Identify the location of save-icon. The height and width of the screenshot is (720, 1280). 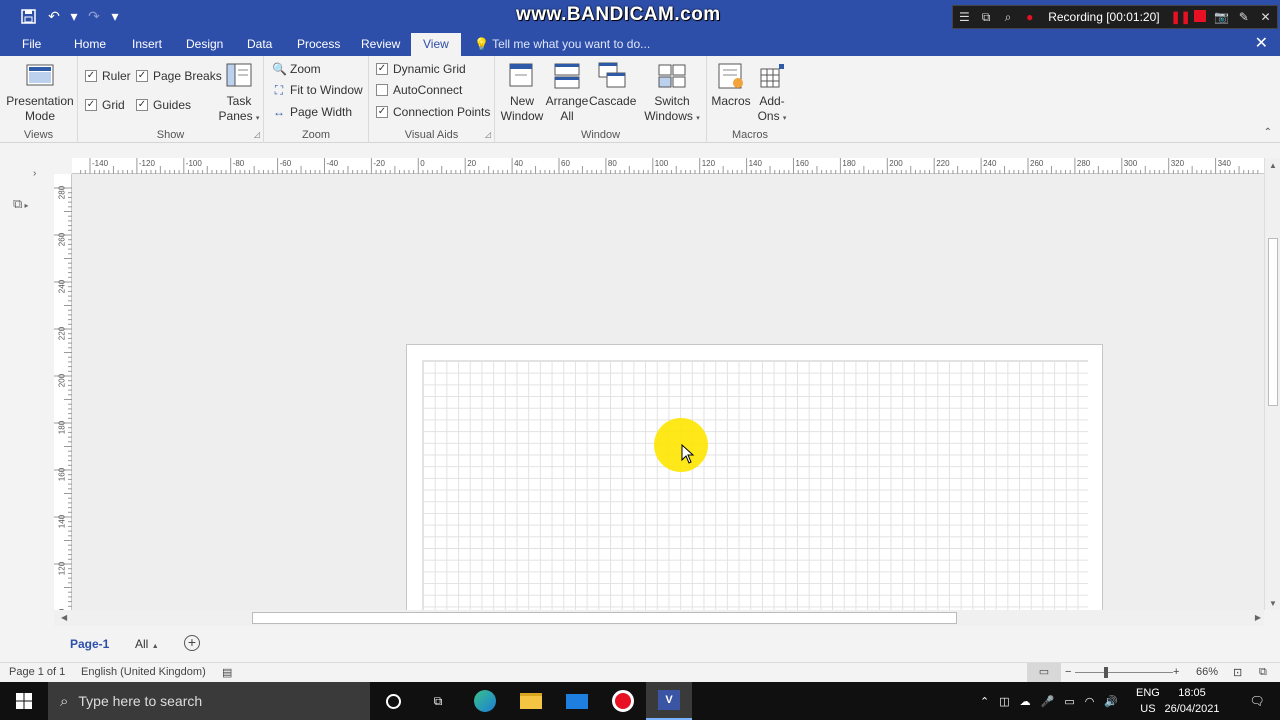
(28, 16).